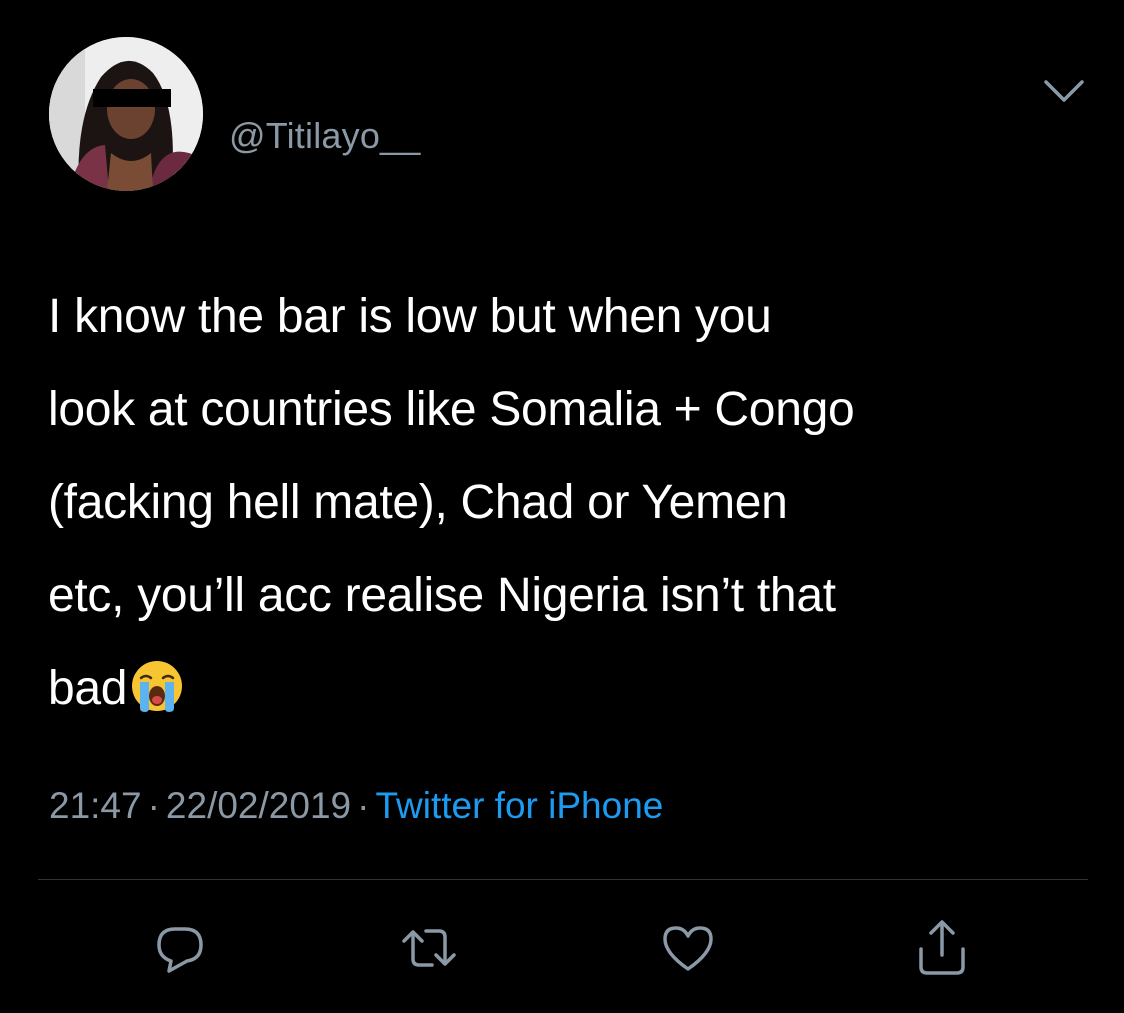  Describe the element at coordinates (410, 316) in the screenshot. I see `tweet-text-line: I know the bar is low but when you` at that location.